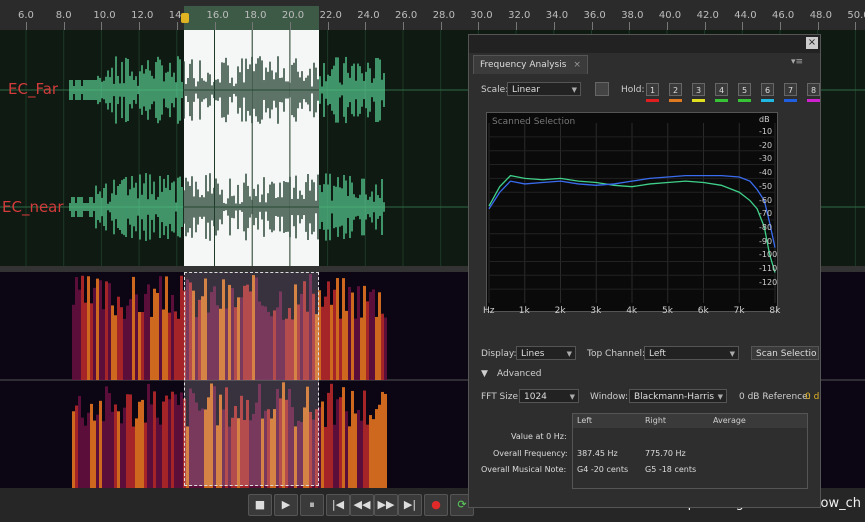 This screenshot has width=865, height=522. I want to click on hold-button: 1, so click(652, 89).